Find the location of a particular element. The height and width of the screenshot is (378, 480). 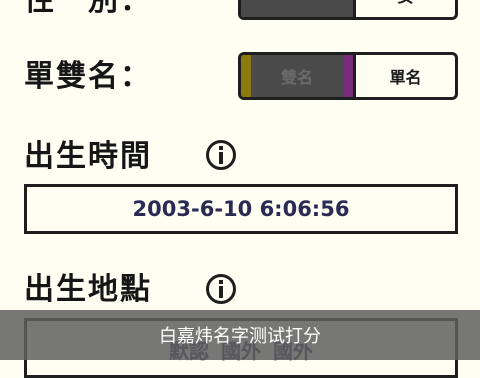

gender-label: 性 別： is located at coordinates (88, 9).